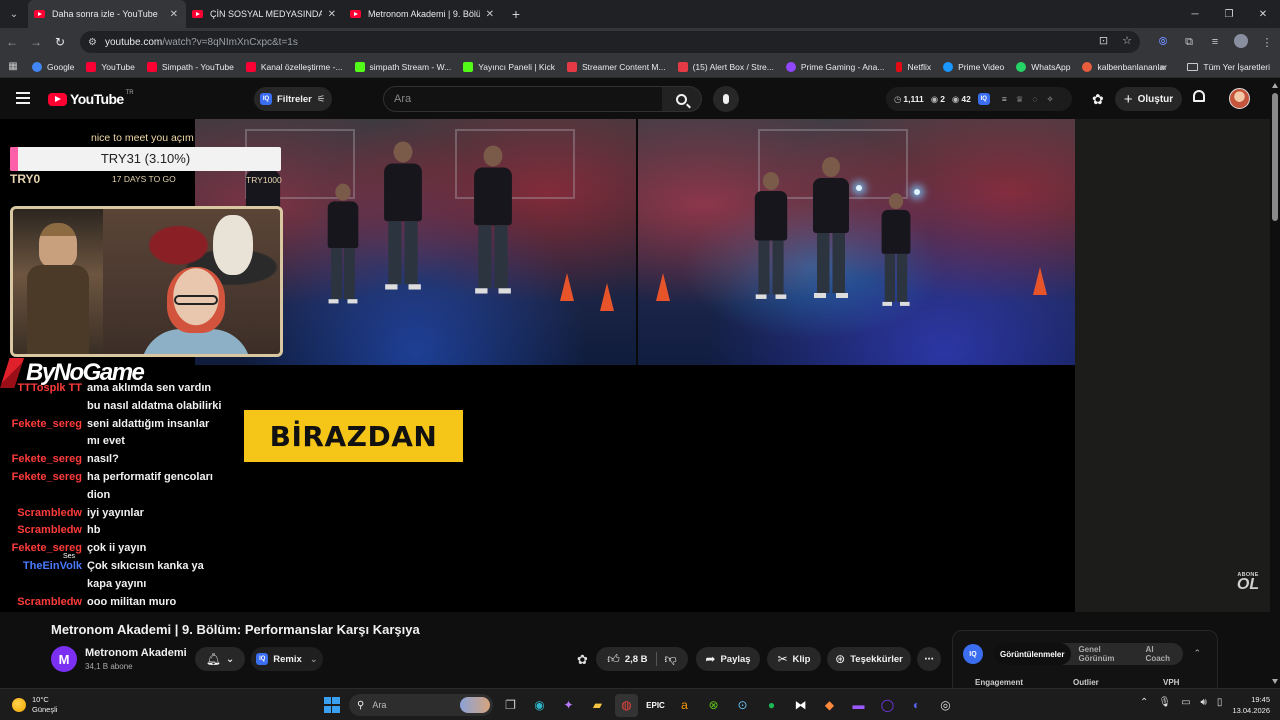 This screenshot has height=720, width=1280. I want to click on obs-studio-icon: ◎, so click(945, 705).